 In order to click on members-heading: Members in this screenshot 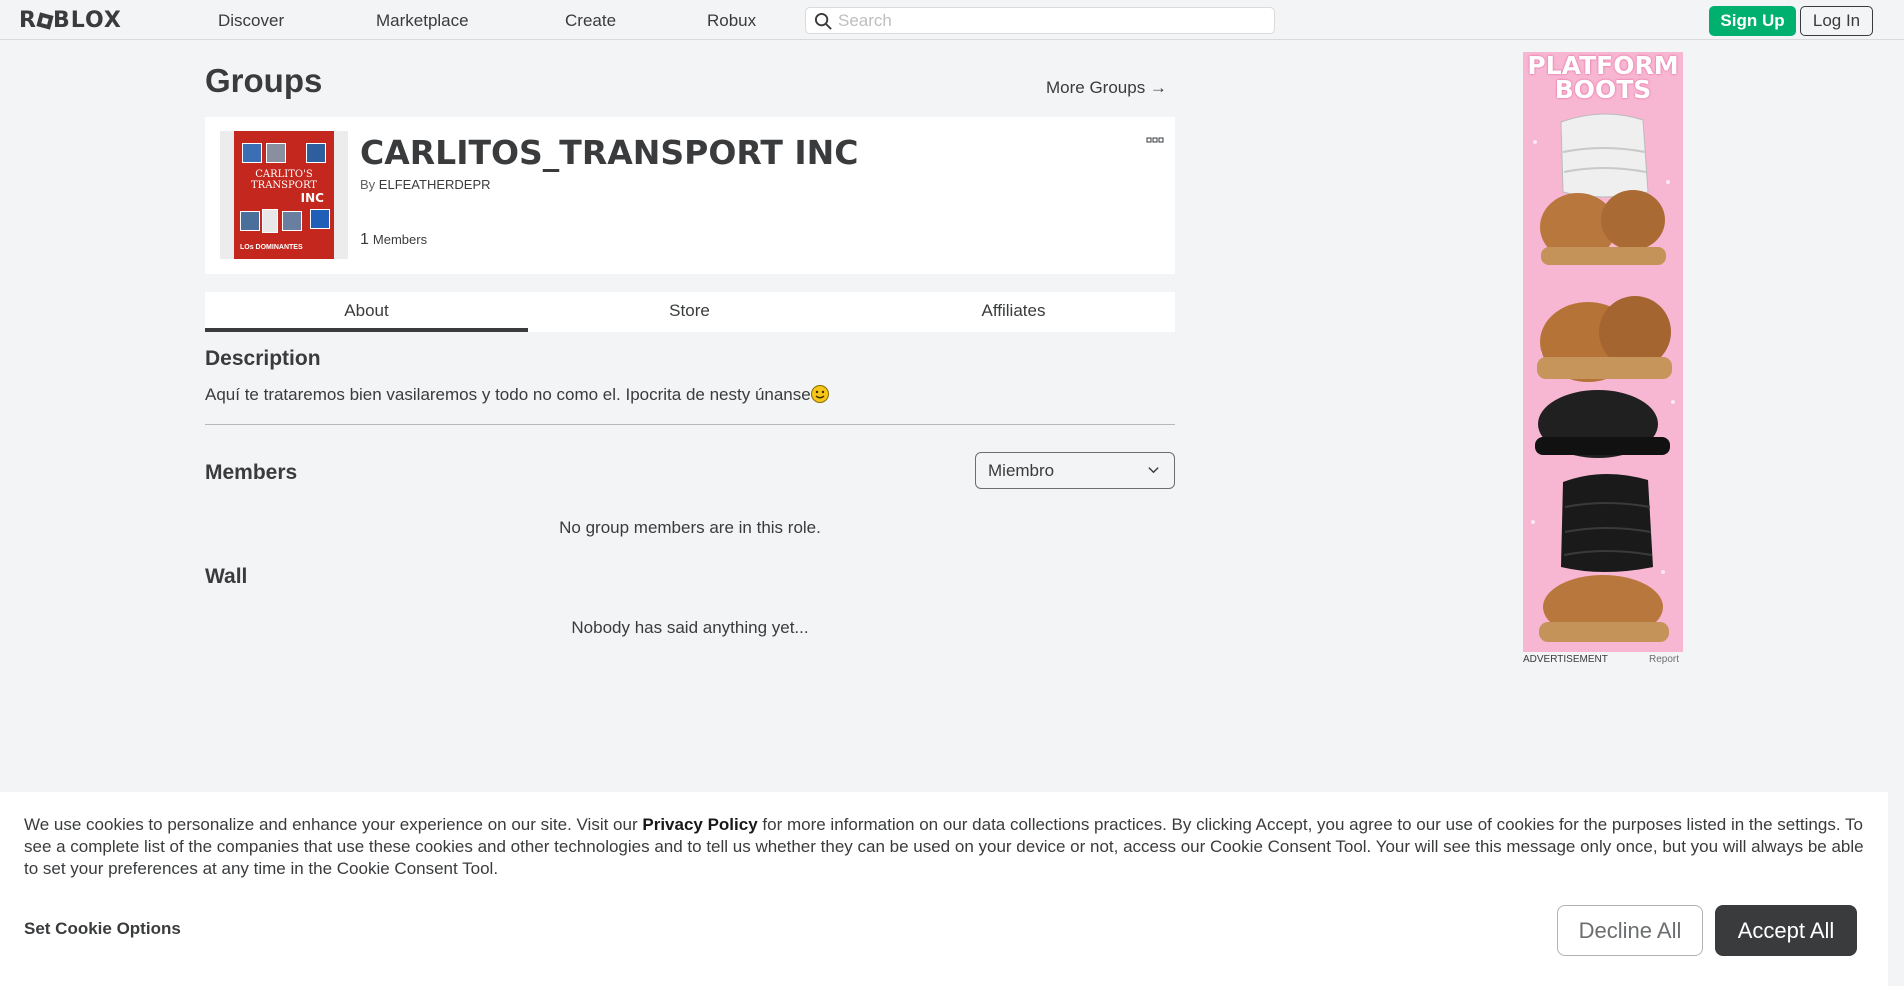, I will do `click(251, 472)`.